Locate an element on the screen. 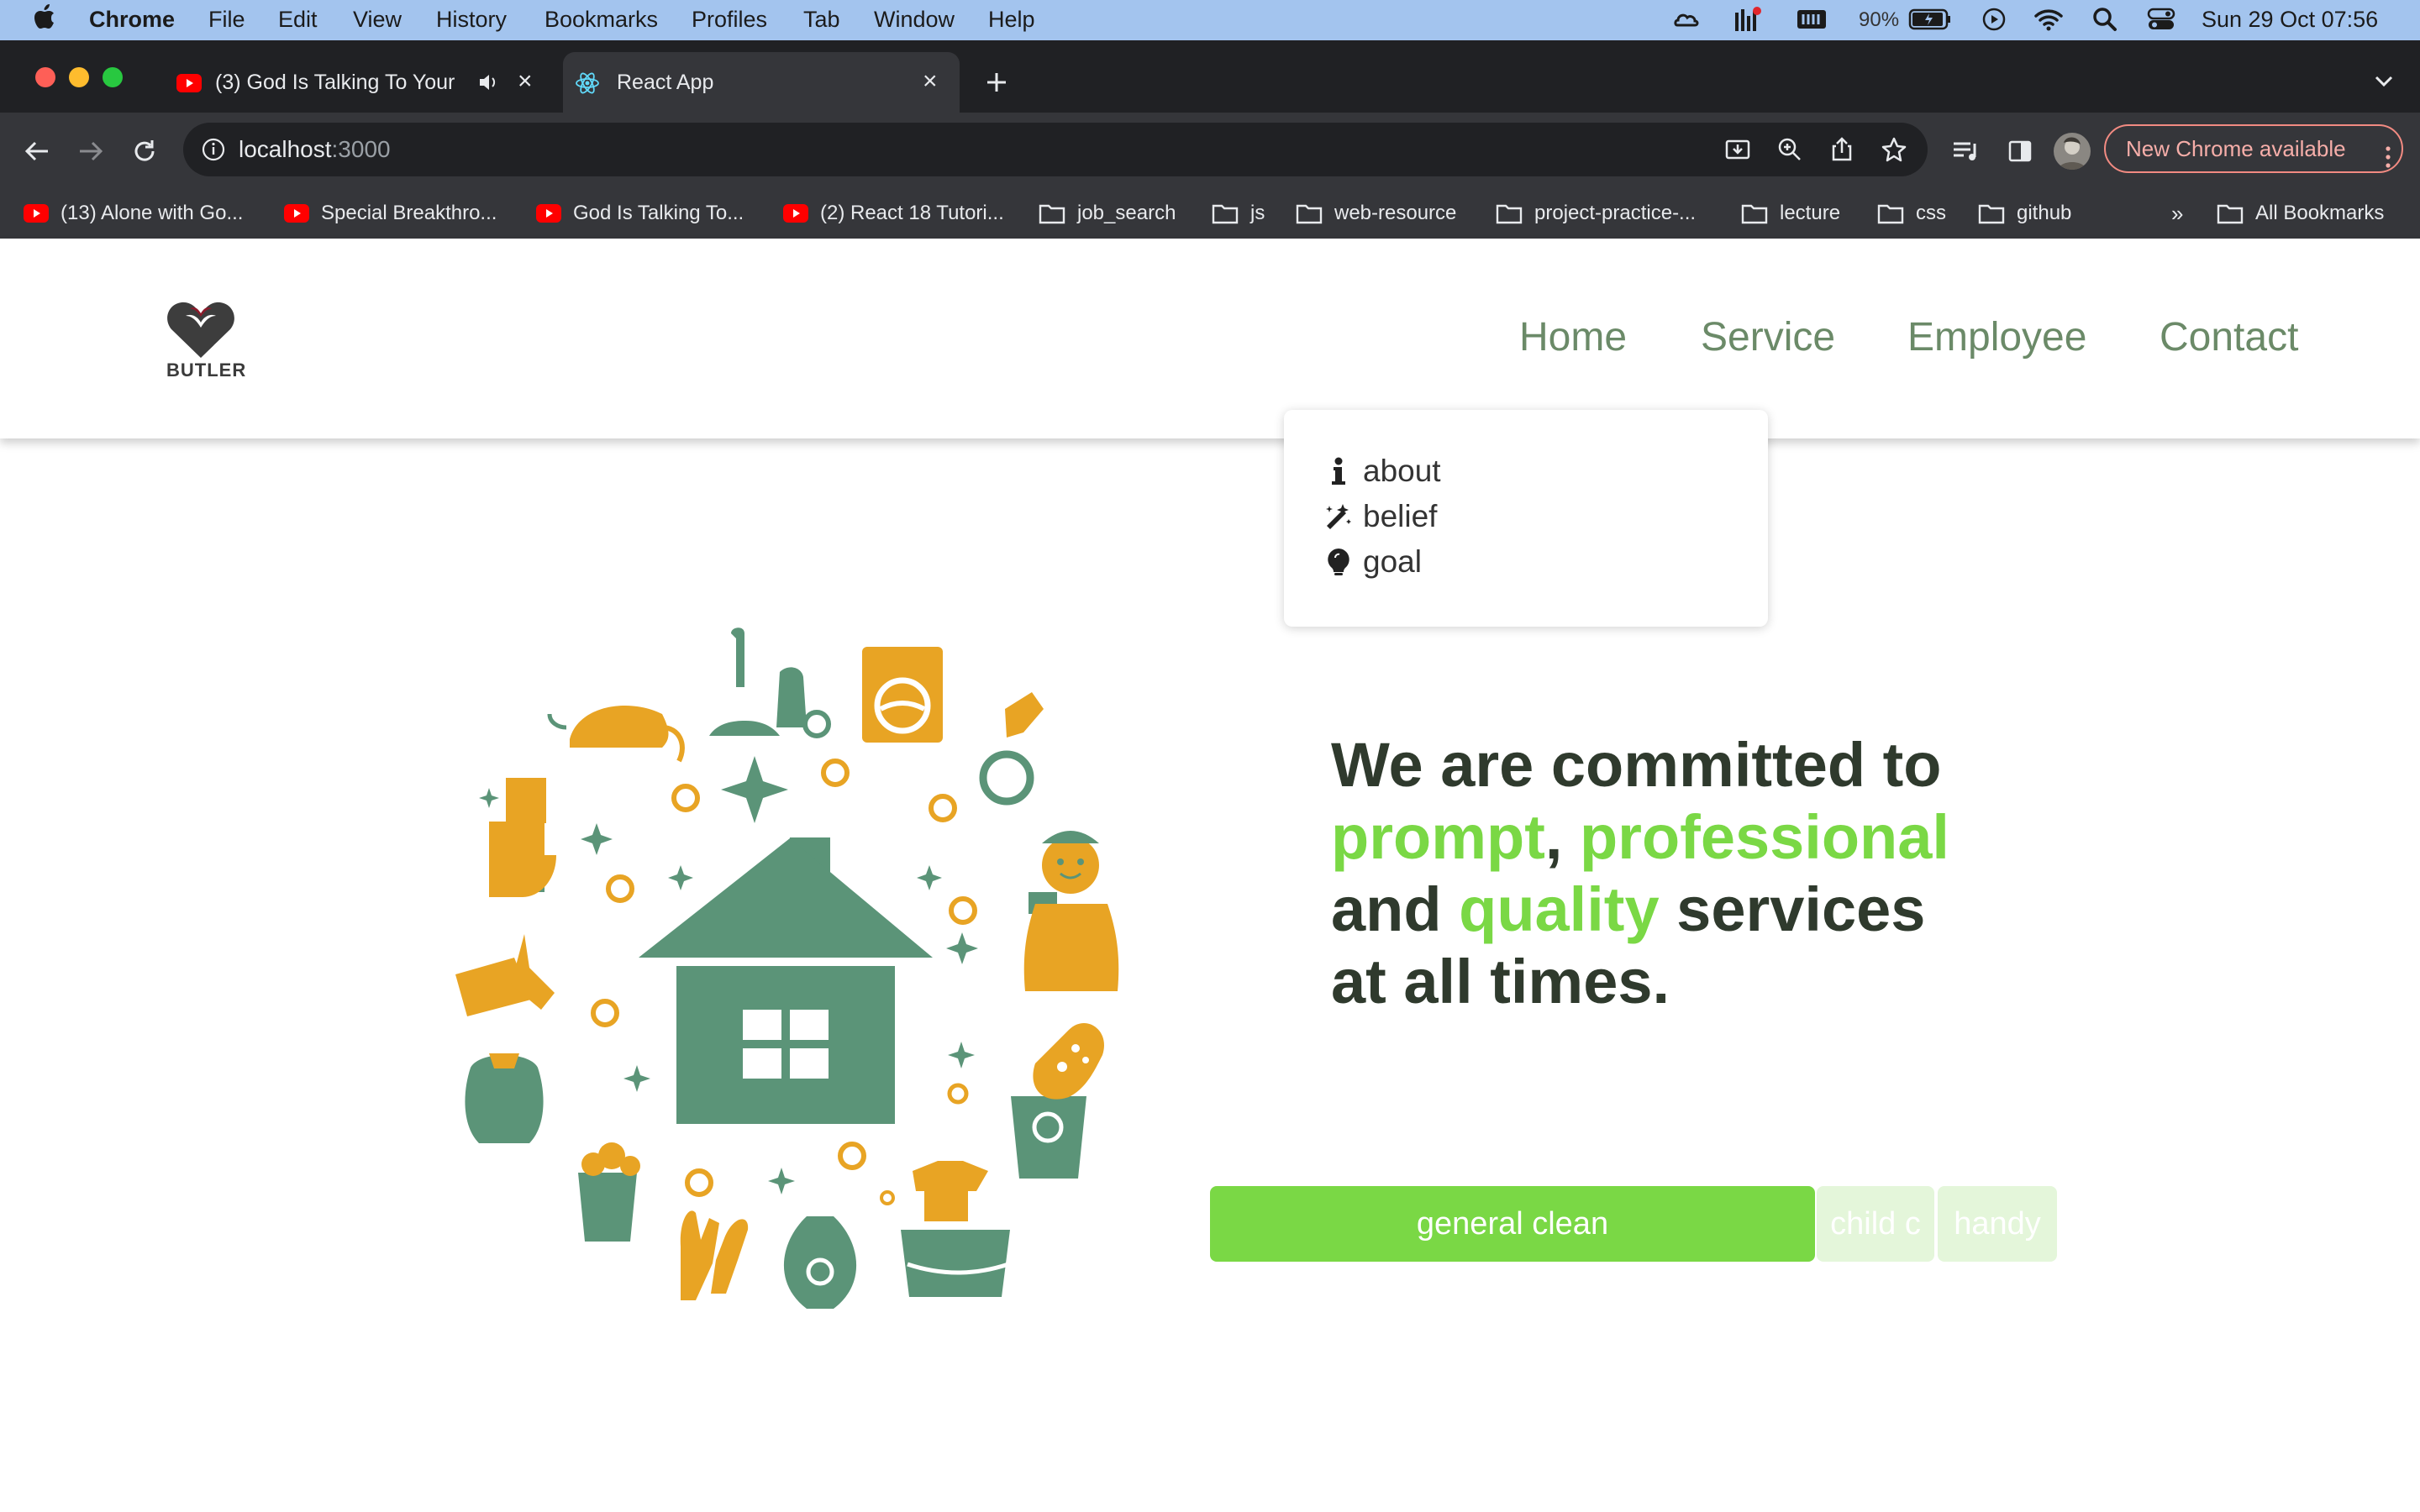 The width and height of the screenshot is (2420, 1512). bookmarks-overflow-chevron-icon: » is located at coordinates (2177, 213).